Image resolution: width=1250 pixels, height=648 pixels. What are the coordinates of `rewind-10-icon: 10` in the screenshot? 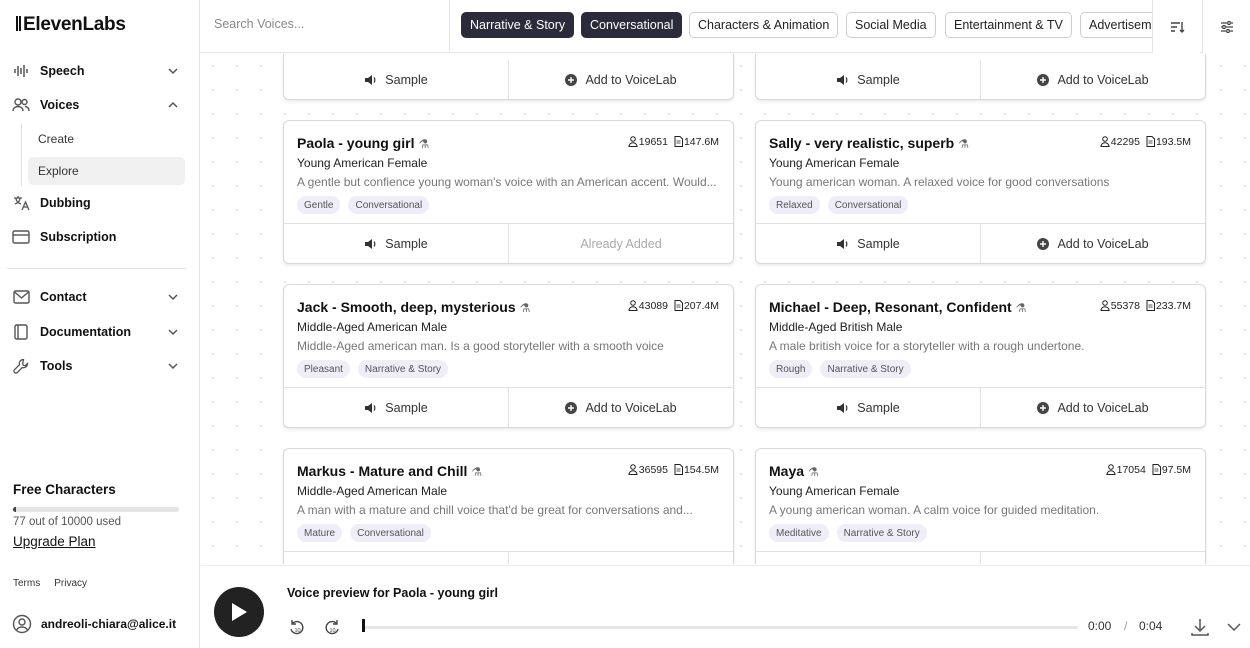 It's located at (297, 627).